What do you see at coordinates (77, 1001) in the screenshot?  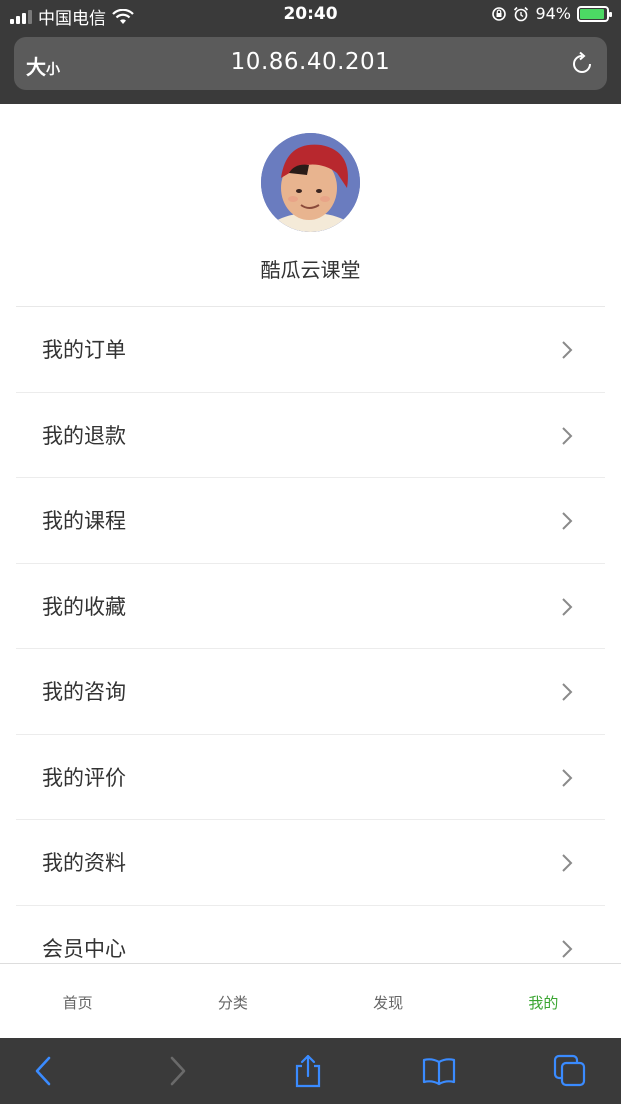 I see `tab-home: 首页` at bounding box center [77, 1001].